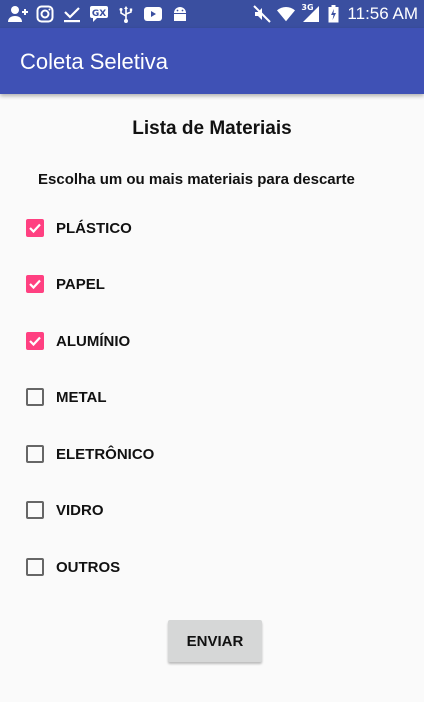 This screenshot has width=424, height=702. I want to click on checkbox-papel: PAPEL, so click(65, 284).